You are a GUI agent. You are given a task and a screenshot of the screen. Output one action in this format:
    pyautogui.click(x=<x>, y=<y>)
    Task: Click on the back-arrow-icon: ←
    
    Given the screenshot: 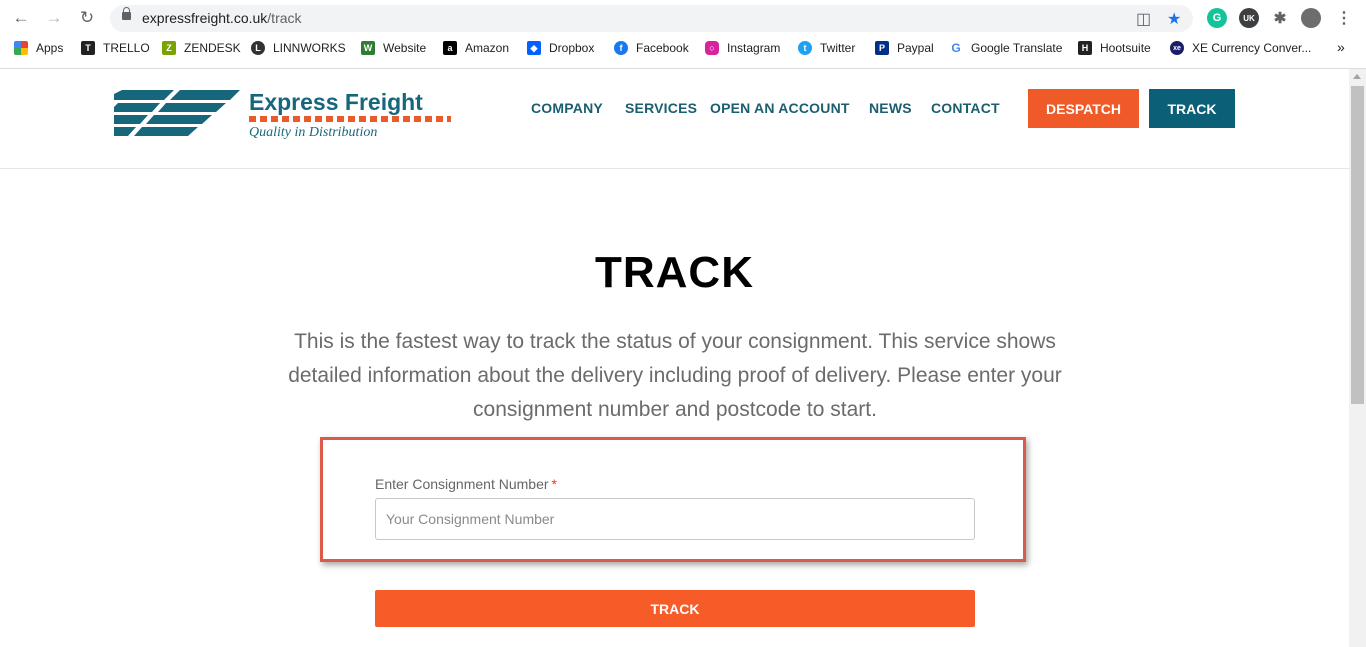 What is the action you would take?
    pyautogui.click(x=21, y=18)
    